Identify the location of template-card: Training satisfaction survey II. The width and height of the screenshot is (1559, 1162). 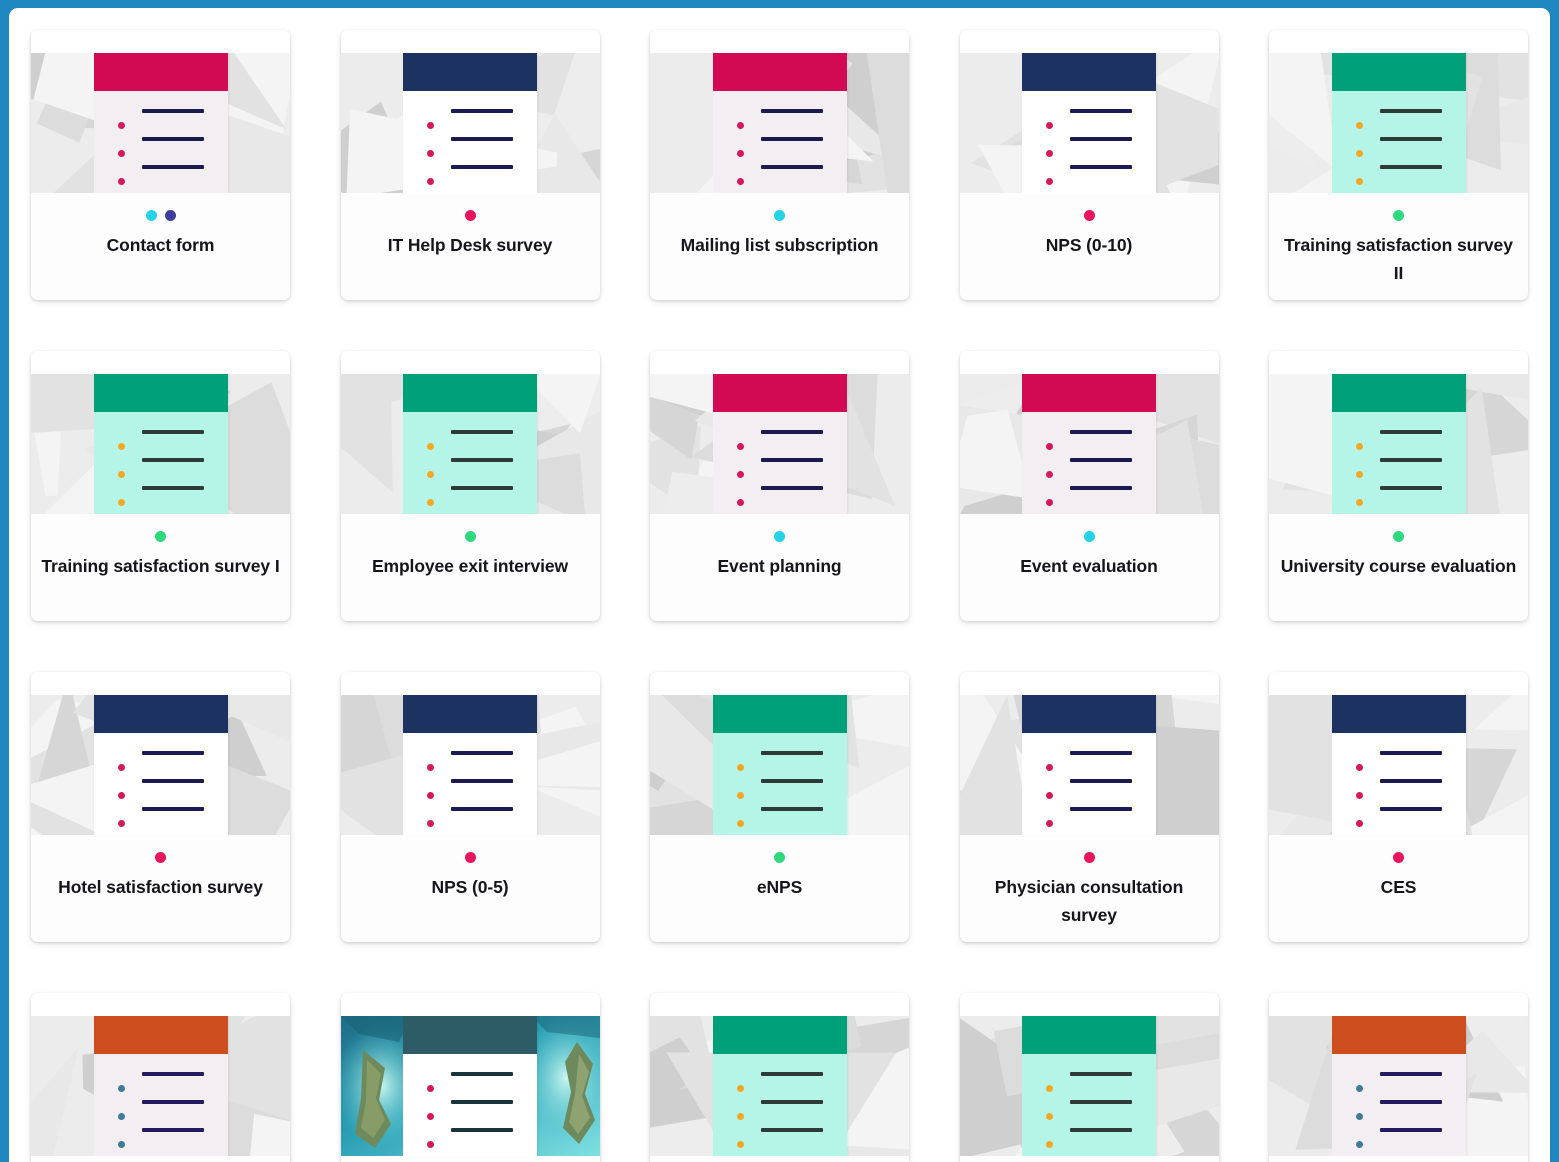
(1398, 165).